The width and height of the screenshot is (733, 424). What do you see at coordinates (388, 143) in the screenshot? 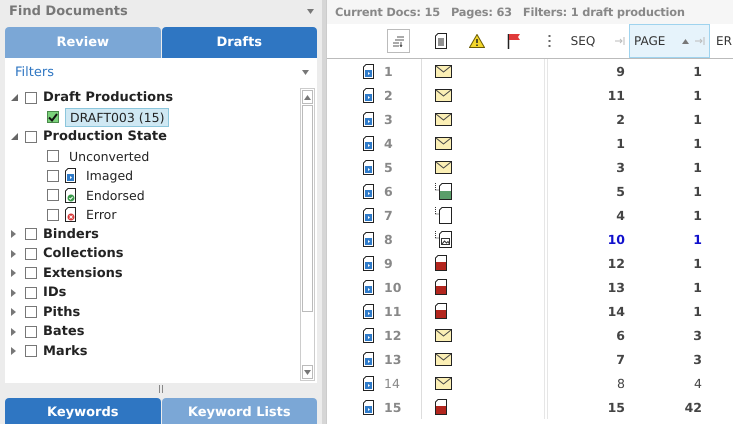
I see `row-number: 4` at bounding box center [388, 143].